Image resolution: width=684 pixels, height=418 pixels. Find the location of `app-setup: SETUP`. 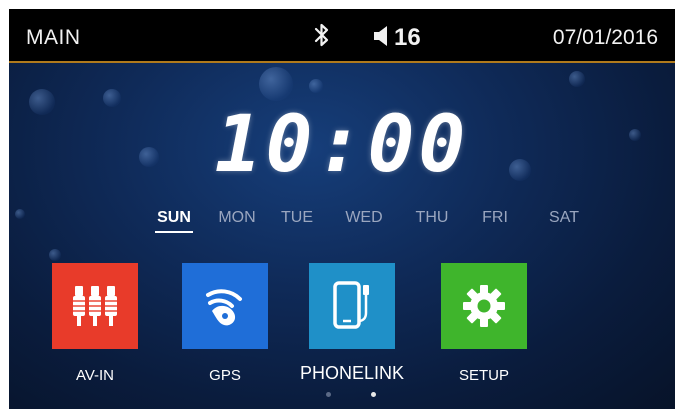

app-setup: SETUP is located at coordinates (484, 323).